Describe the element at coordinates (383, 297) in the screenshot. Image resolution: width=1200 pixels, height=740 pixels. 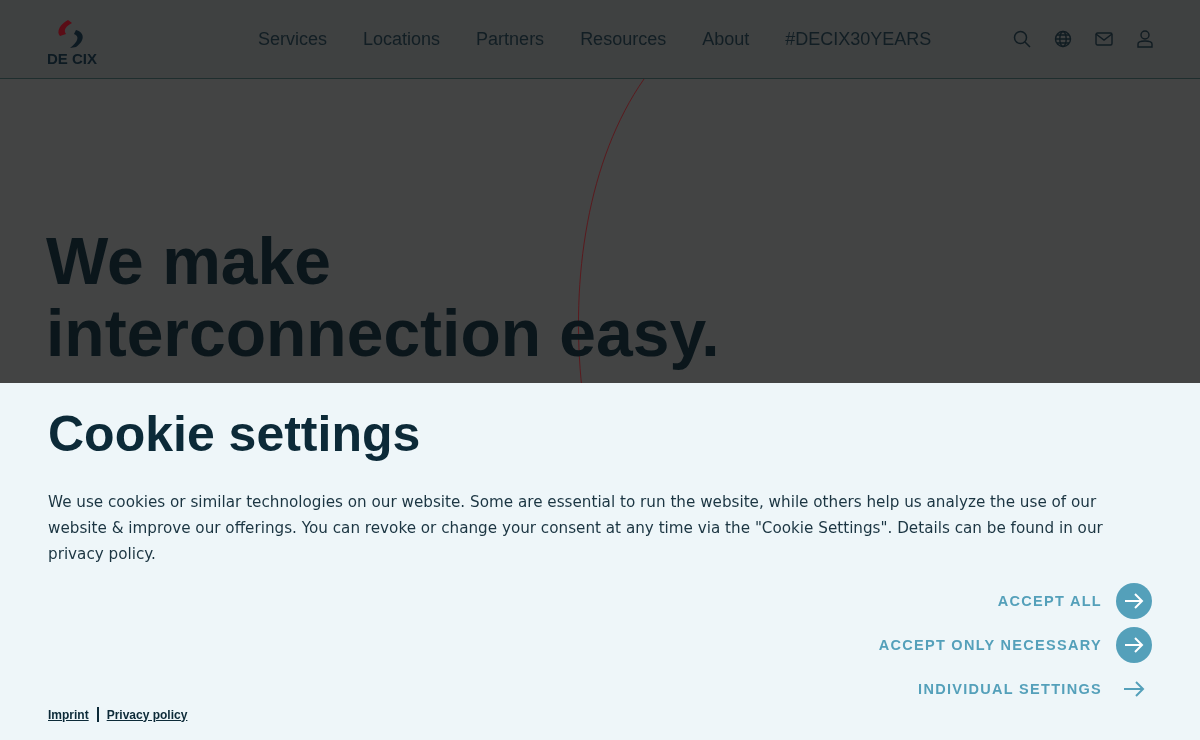
I see `hero-heading: We make interconnection easy.` at that location.